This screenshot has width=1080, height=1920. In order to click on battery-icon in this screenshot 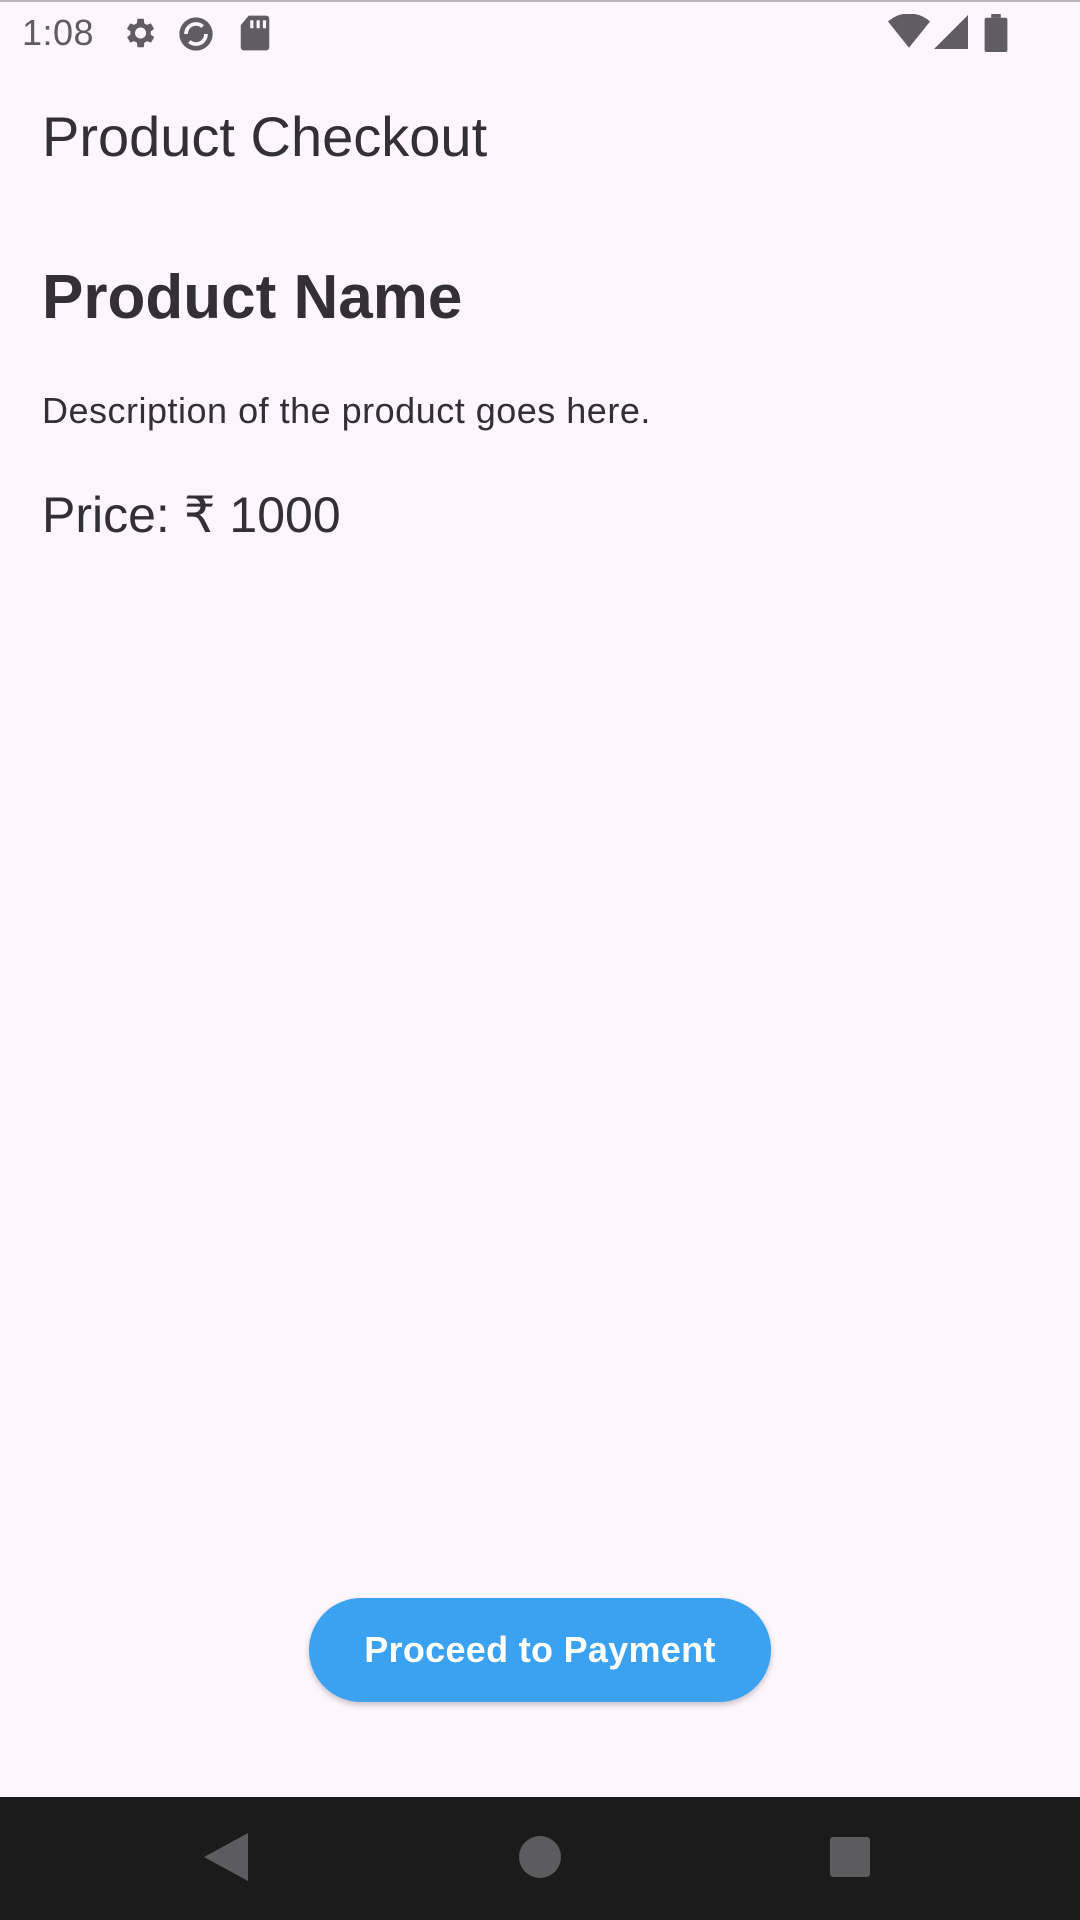, I will do `click(996, 34)`.